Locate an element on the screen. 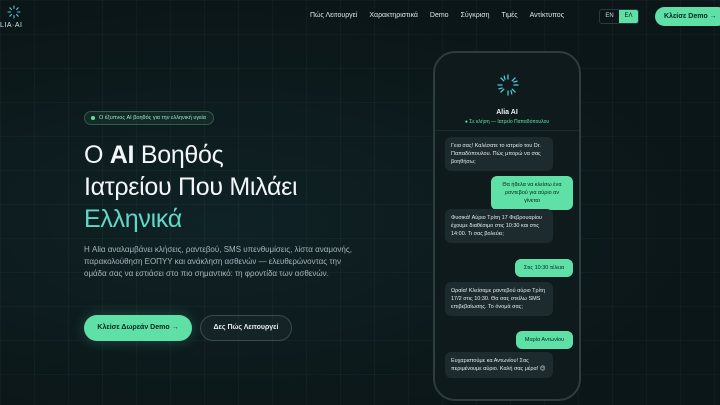  nav-link-pricing: Τιμές is located at coordinates (510, 15).